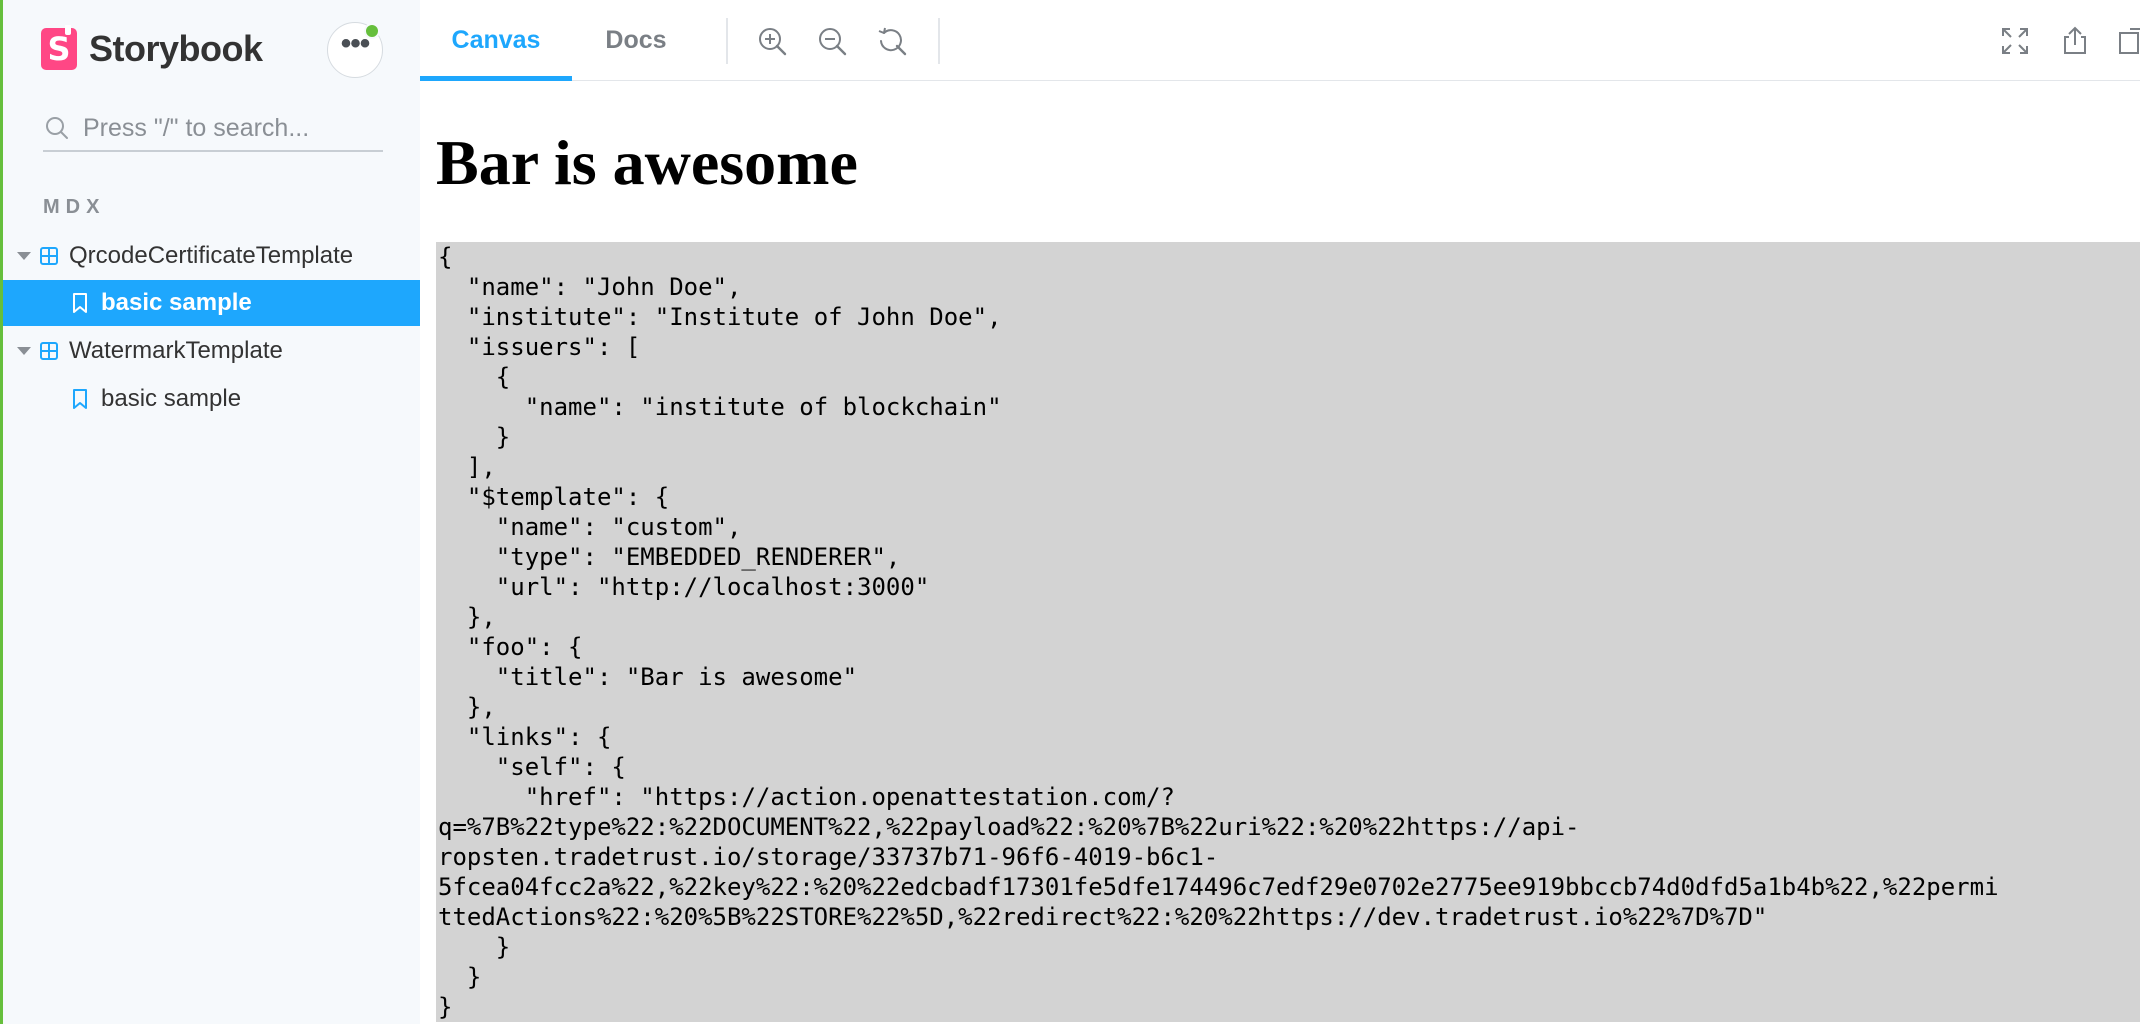 This screenshot has height=1024, width=2140. I want to click on zoom-out-icon, so click(833, 42).